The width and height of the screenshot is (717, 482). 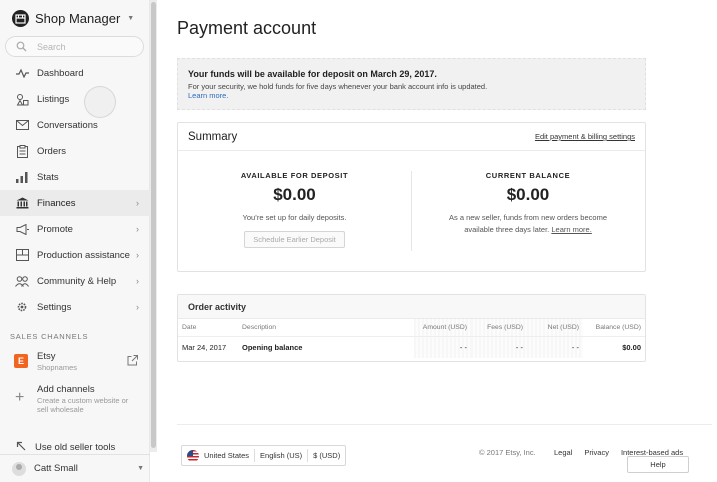 What do you see at coordinates (75, 229) in the screenshot?
I see `sidebar-item-promote: Promote ›` at bounding box center [75, 229].